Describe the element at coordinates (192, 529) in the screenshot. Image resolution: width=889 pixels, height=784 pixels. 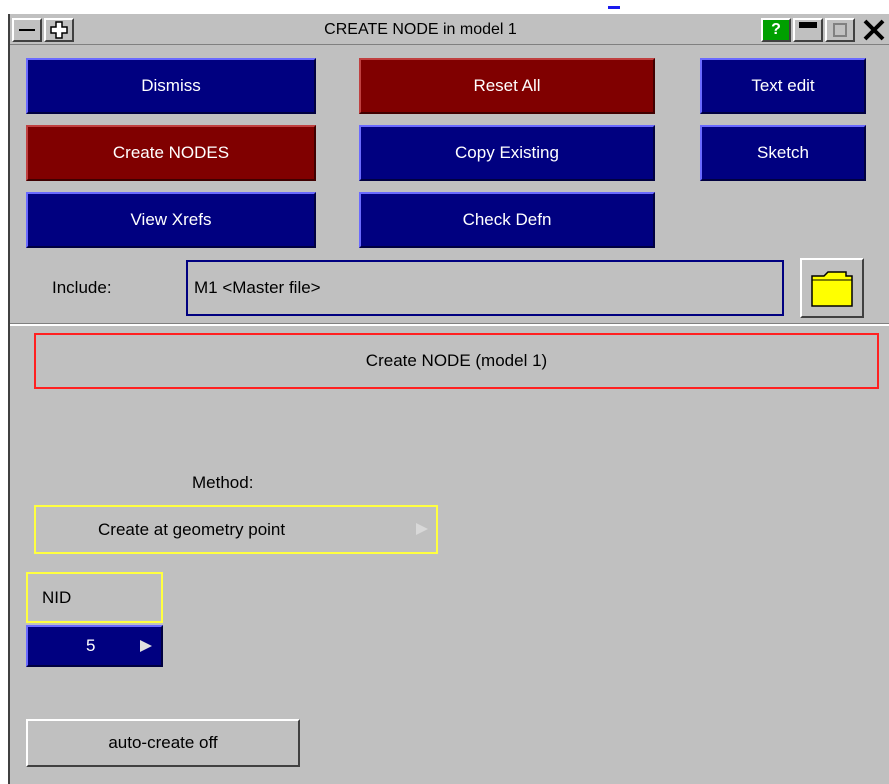
I see `method-selected-value: Create at geometry point` at that location.